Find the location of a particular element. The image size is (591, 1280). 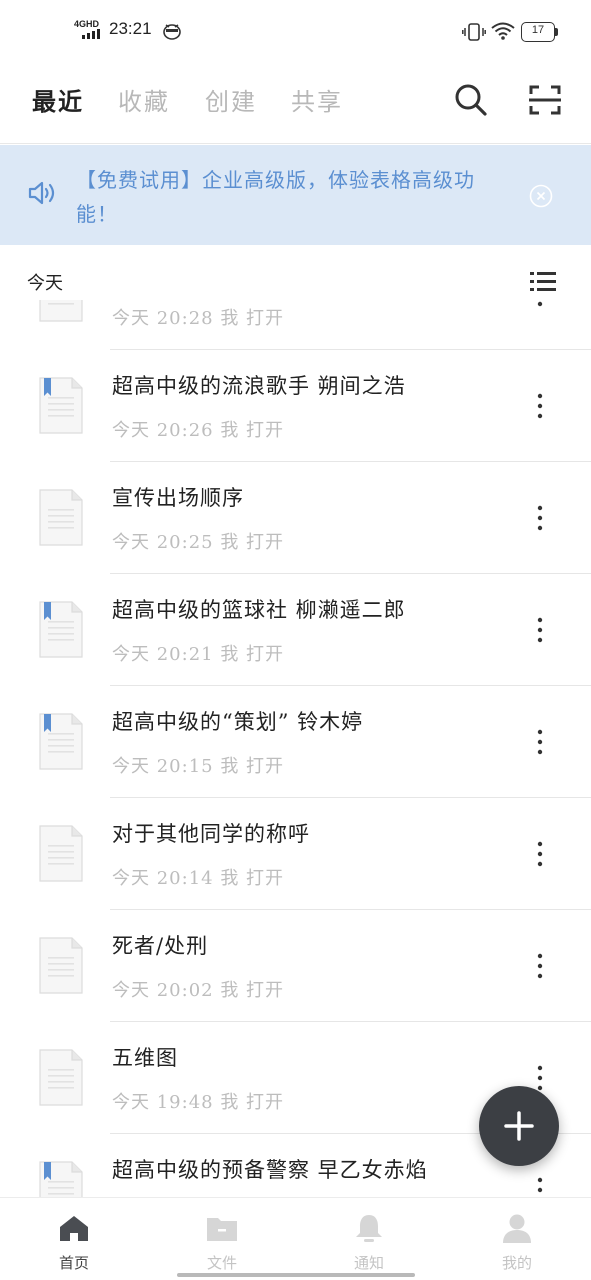

nav-profile: 我的 is located at coordinates (517, 1239).